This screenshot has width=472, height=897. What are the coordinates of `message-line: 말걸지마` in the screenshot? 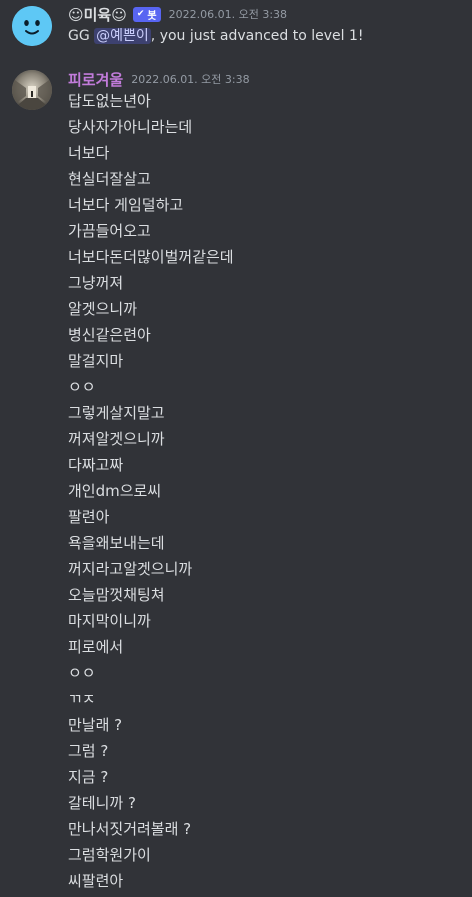 It's located at (96, 361).